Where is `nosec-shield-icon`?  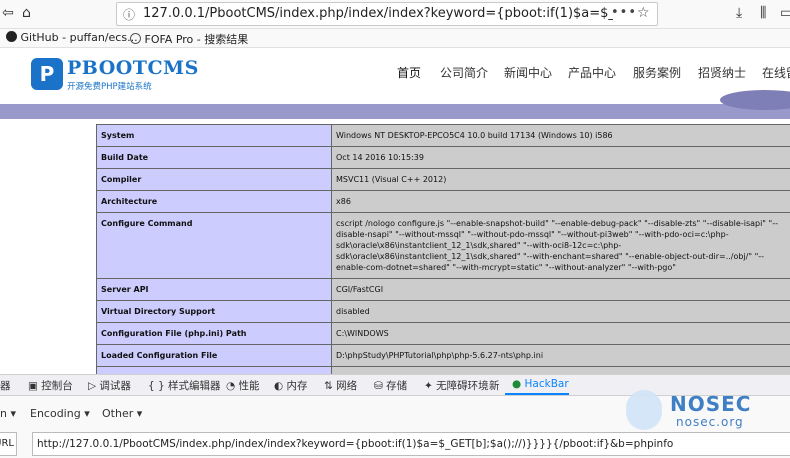 nosec-shield-icon is located at coordinates (644, 410).